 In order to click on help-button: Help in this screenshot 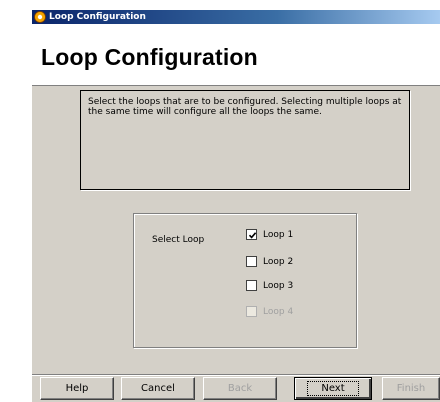, I will do `click(77, 388)`.